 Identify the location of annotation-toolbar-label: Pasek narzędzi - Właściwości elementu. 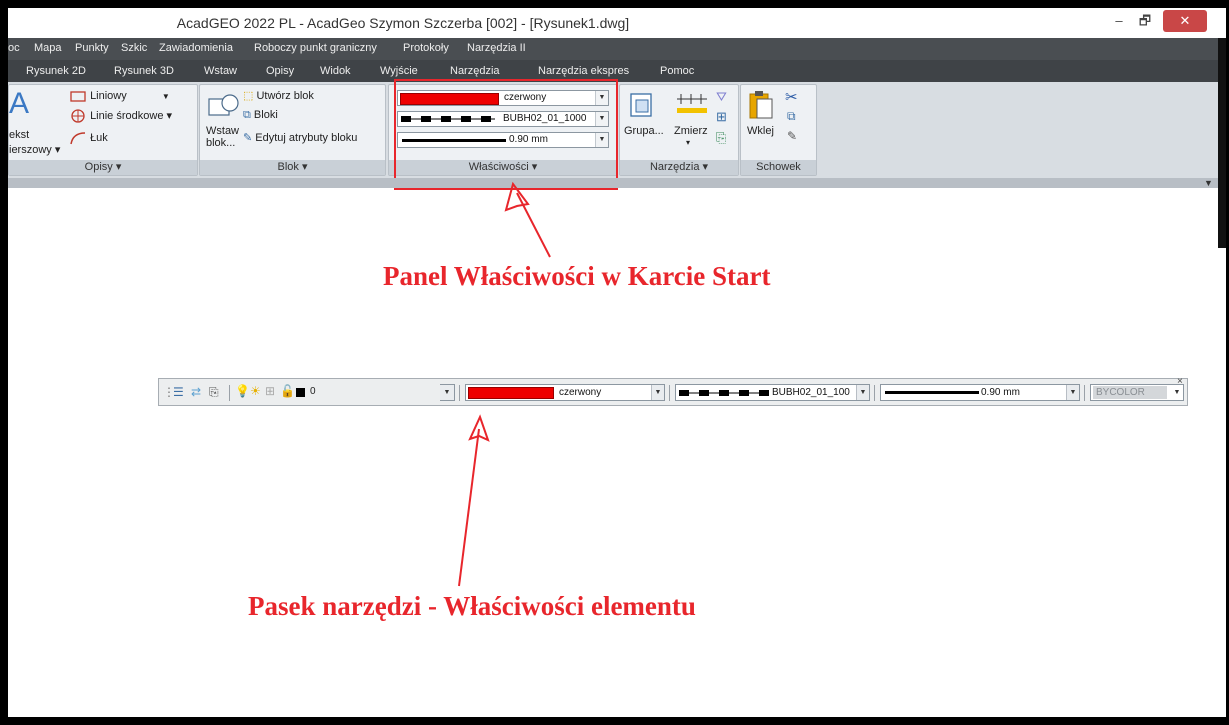
(472, 606).